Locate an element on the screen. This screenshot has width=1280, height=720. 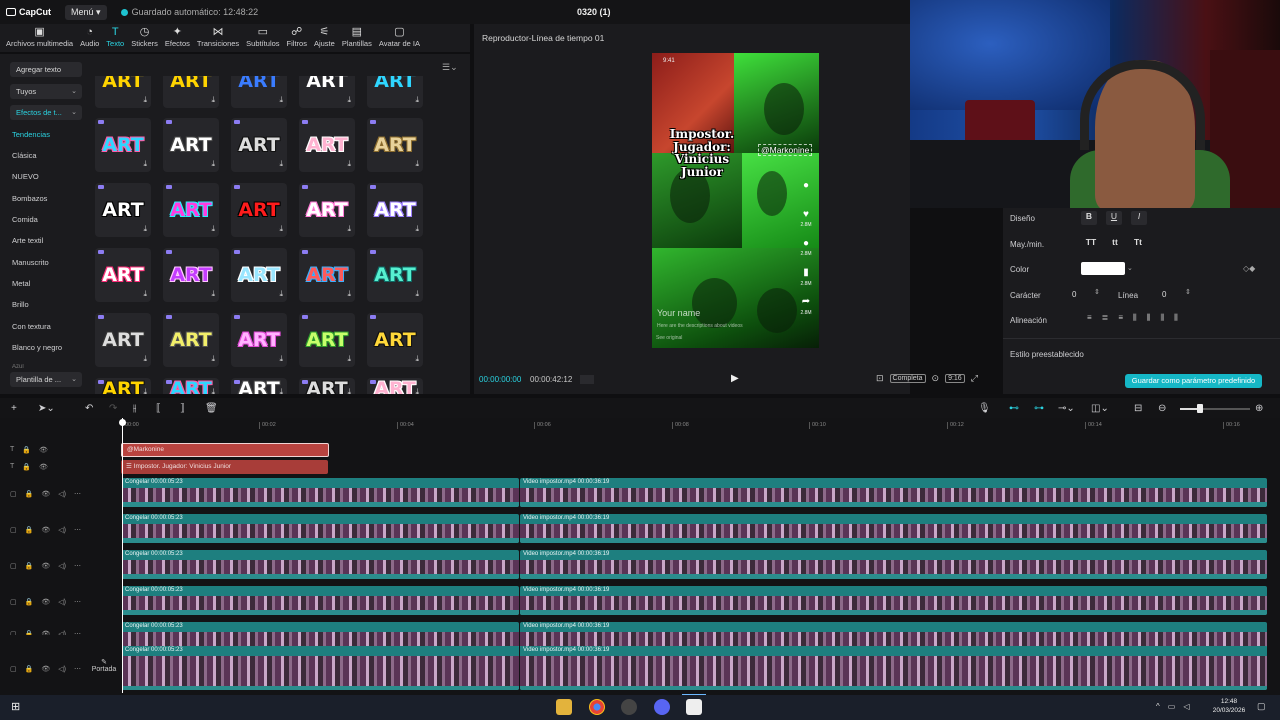
category-nuevo: NUEVO is located at coordinates (25, 176).